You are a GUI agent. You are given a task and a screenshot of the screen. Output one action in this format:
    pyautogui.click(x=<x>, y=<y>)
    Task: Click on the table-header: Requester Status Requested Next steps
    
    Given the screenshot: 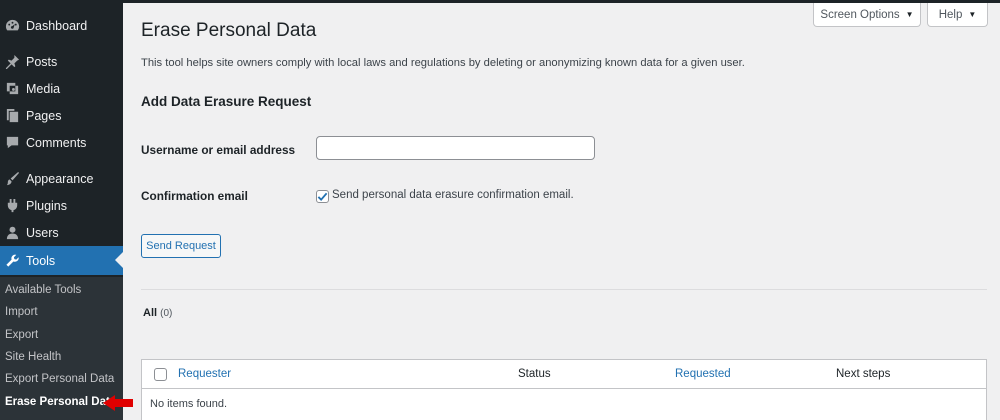 What is the action you would take?
    pyautogui.click(x=564, y=374)
    